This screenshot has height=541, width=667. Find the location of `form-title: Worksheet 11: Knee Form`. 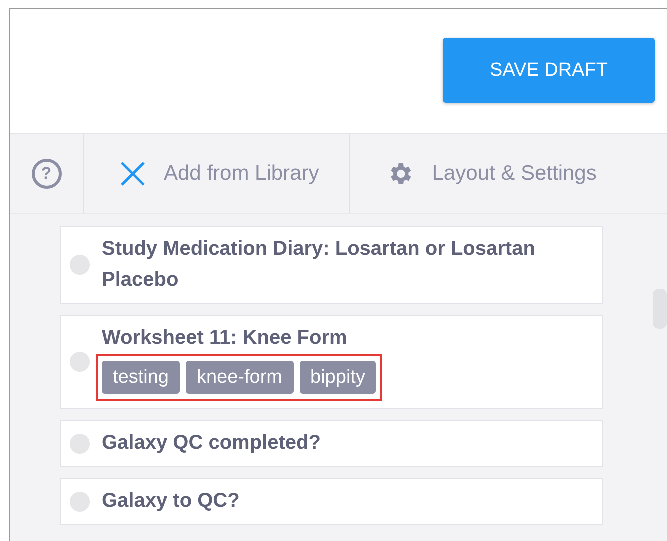

form-title: Worksheet 11: Knee Form is located at coordinates (225, 338).